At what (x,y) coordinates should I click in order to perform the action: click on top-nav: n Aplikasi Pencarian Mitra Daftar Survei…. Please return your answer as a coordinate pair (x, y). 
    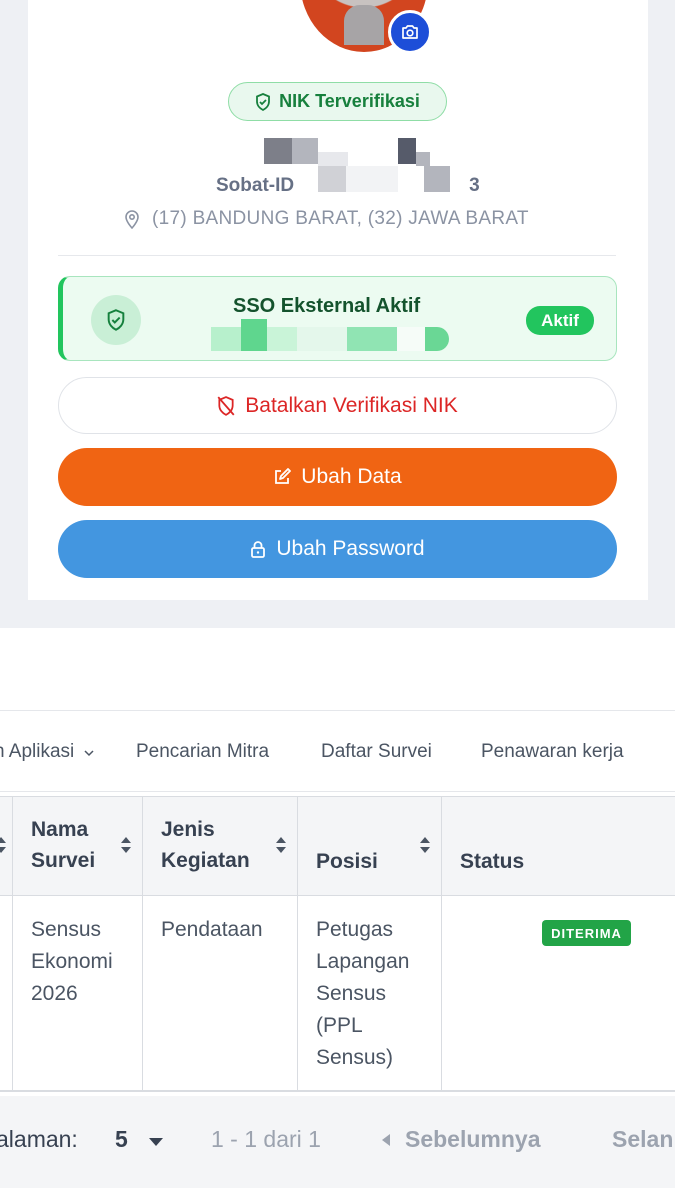
    Looking at the image, I should click on (337, 751).